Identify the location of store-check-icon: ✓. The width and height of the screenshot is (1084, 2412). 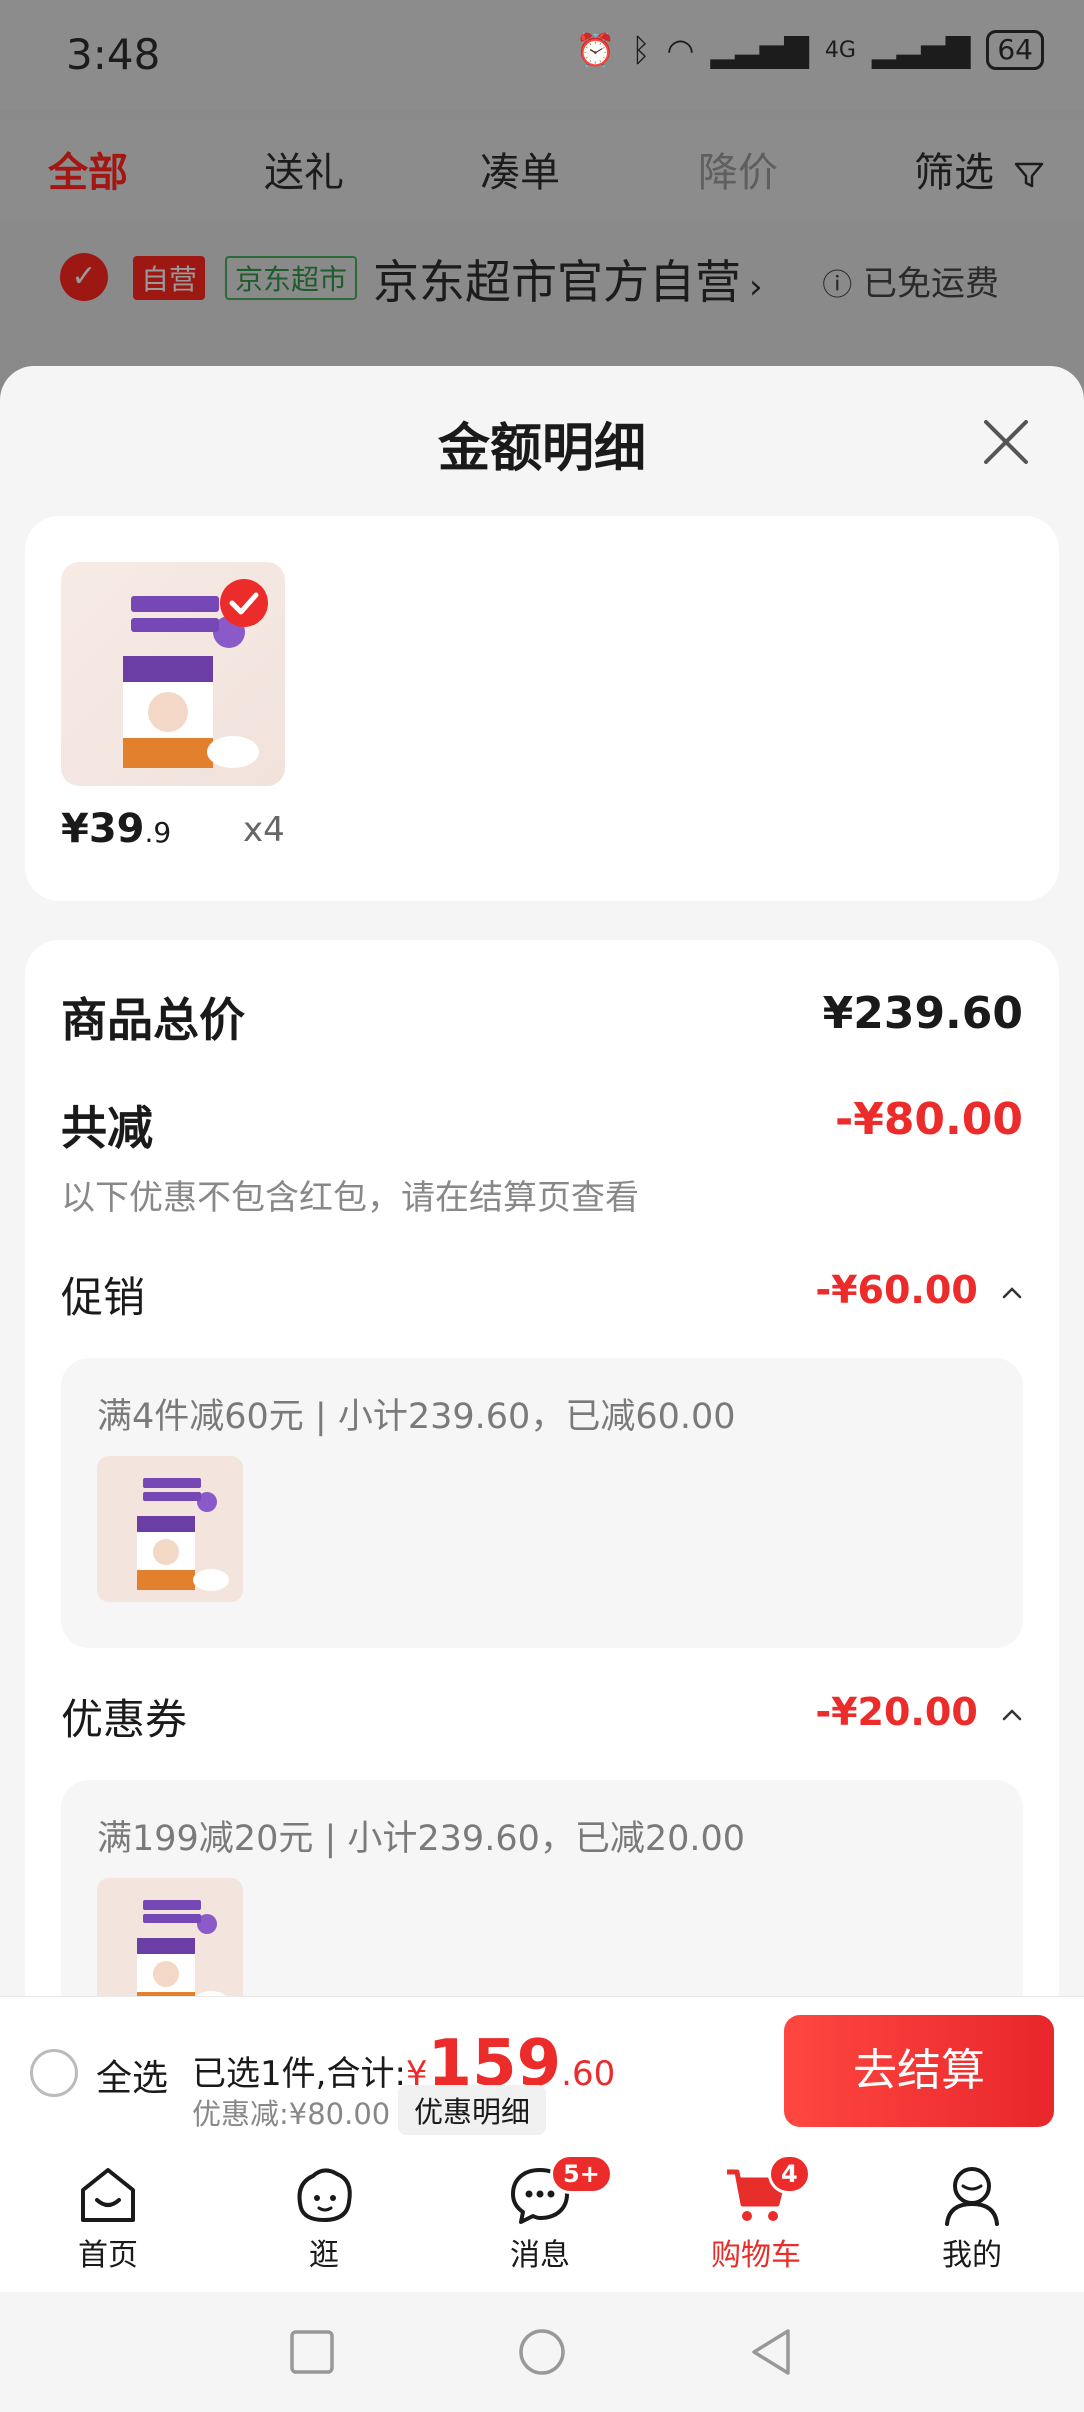
(84, 277).